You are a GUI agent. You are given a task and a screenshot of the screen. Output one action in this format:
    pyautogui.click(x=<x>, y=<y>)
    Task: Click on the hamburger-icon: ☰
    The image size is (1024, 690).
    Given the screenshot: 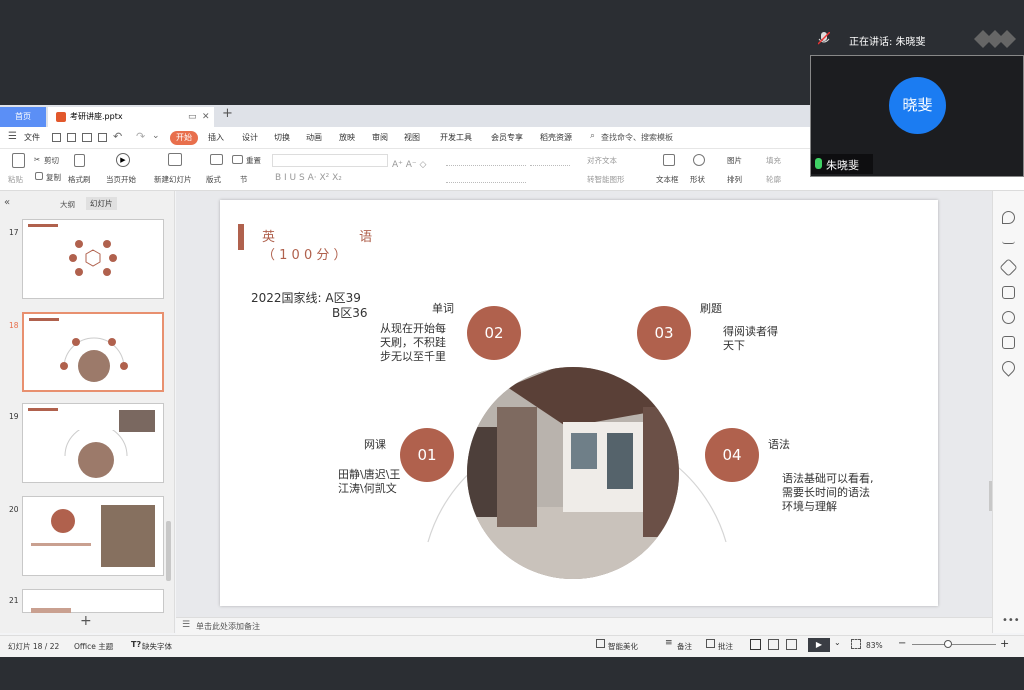 What is the action you would take?
    pyautogui.click(x=12, y=137)
    